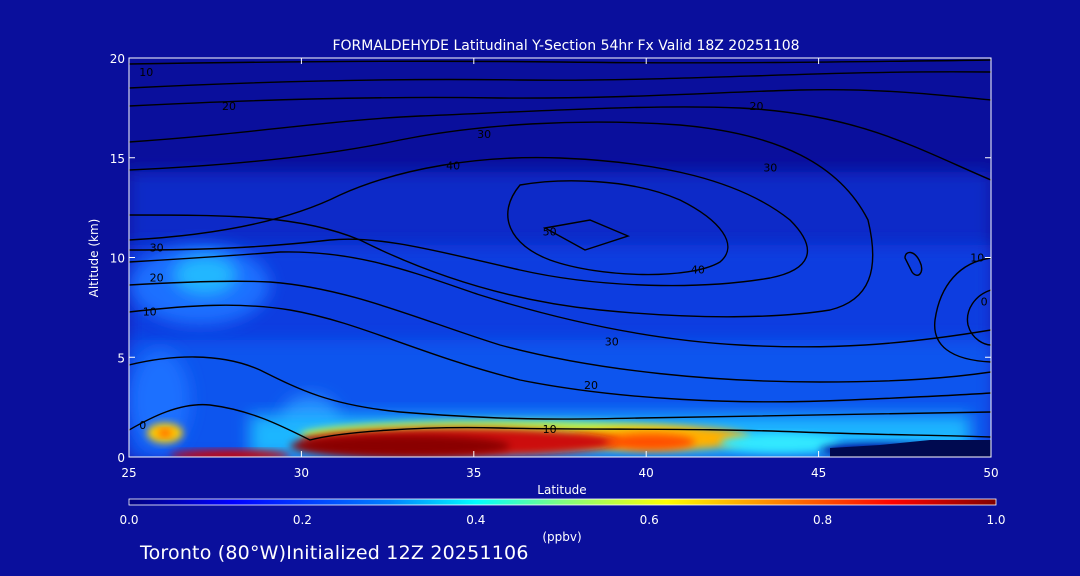 This screenshot has height=576, width=1080. What do you see at coordinates (301, 473) in the screenshot?
I see `x-tick-label: 30` at bounding box center [301, 473].